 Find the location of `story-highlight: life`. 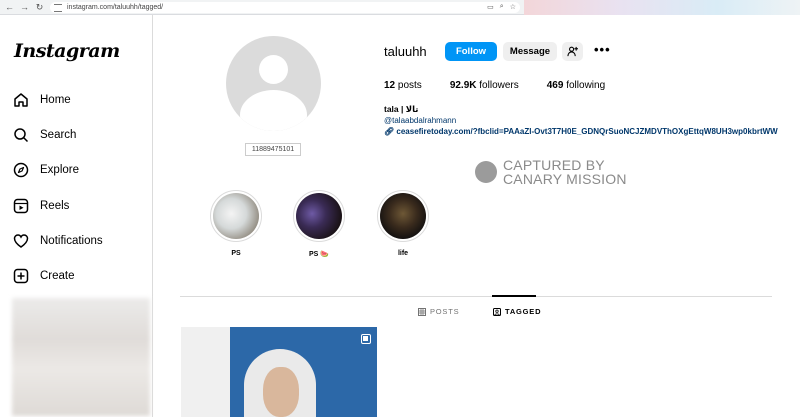

story-highlight: life is located at coordinates (403, 223).